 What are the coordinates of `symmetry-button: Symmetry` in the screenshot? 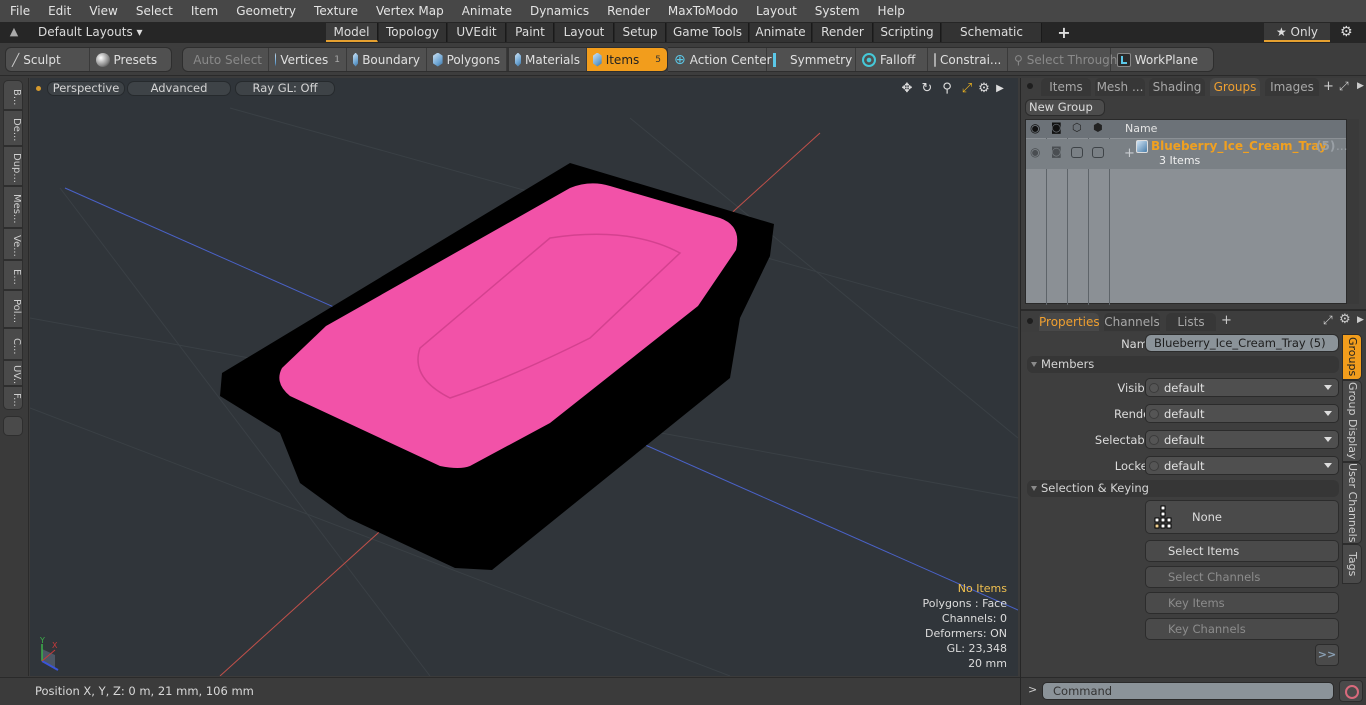 It's located at (811, 59).